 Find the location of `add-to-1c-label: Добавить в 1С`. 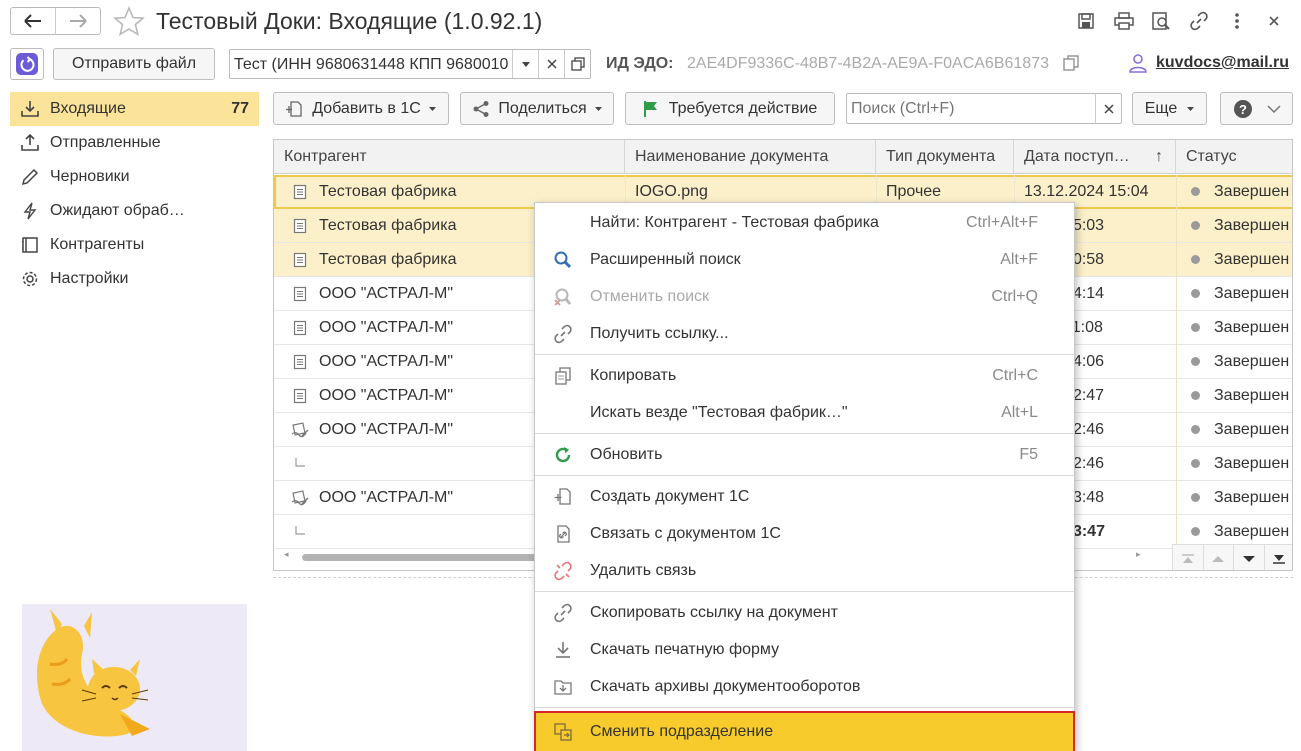

add-to-1c-label: Добавить в 1С is located at coordinates (366, 108).